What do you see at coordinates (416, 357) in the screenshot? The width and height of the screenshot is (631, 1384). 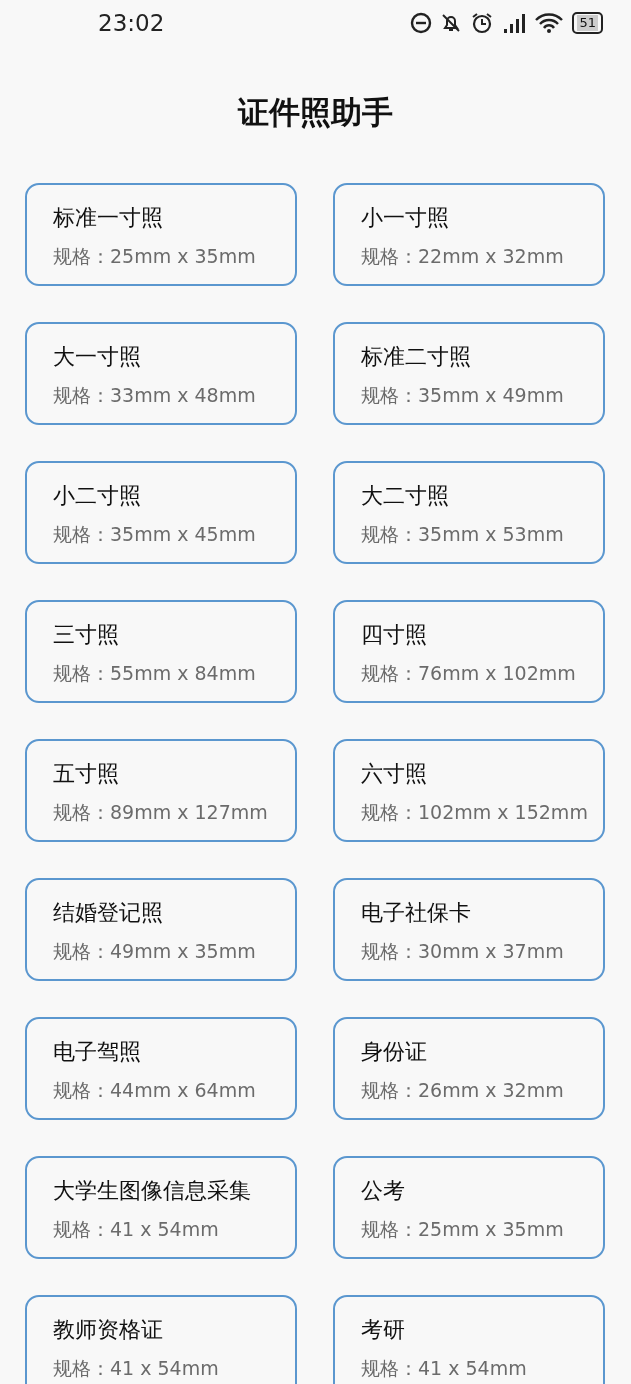 I see `card-title: 标准二寸照` at bounding box center [416, 357].